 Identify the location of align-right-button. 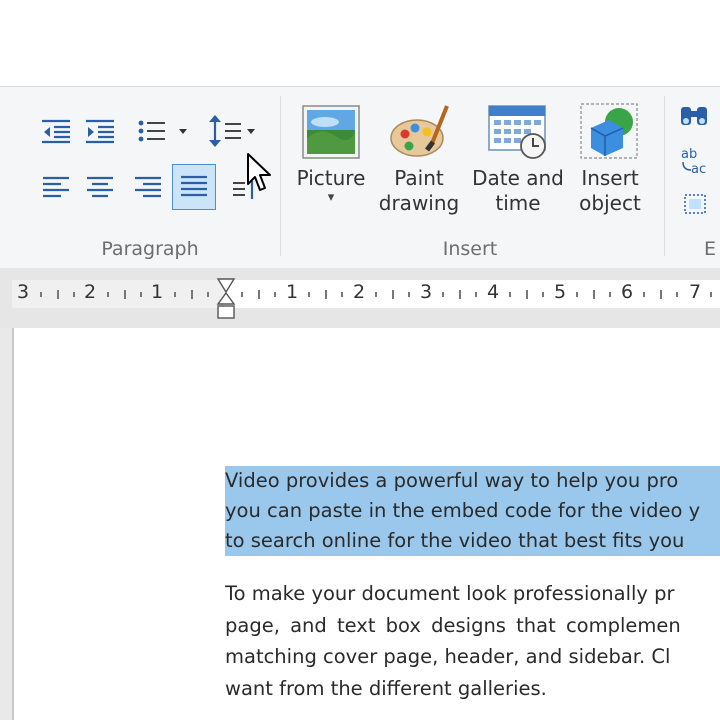
(148, 188).